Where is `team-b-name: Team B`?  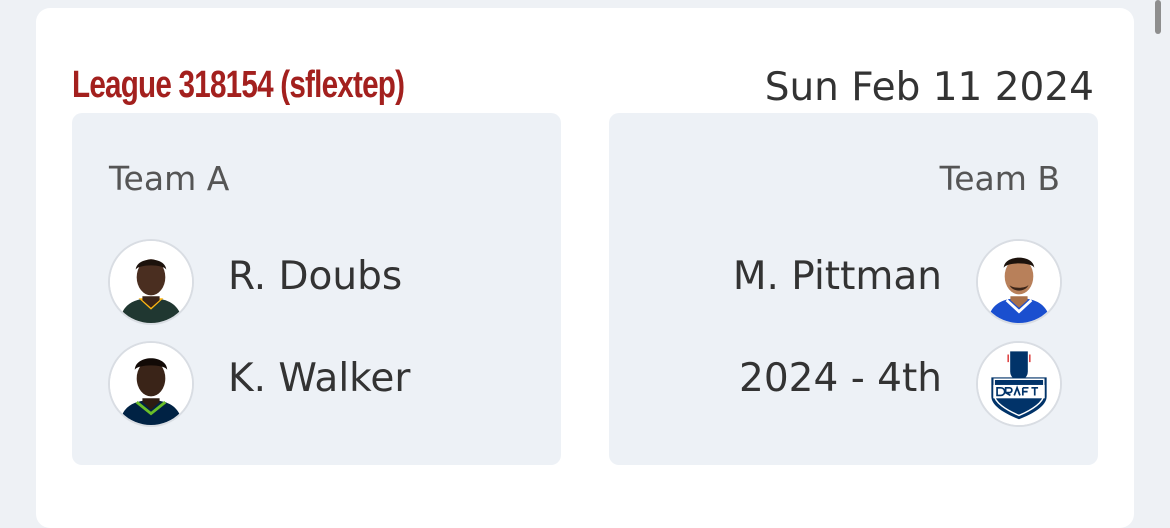
team-b-name: Team B is located at coordinates (999, 178).